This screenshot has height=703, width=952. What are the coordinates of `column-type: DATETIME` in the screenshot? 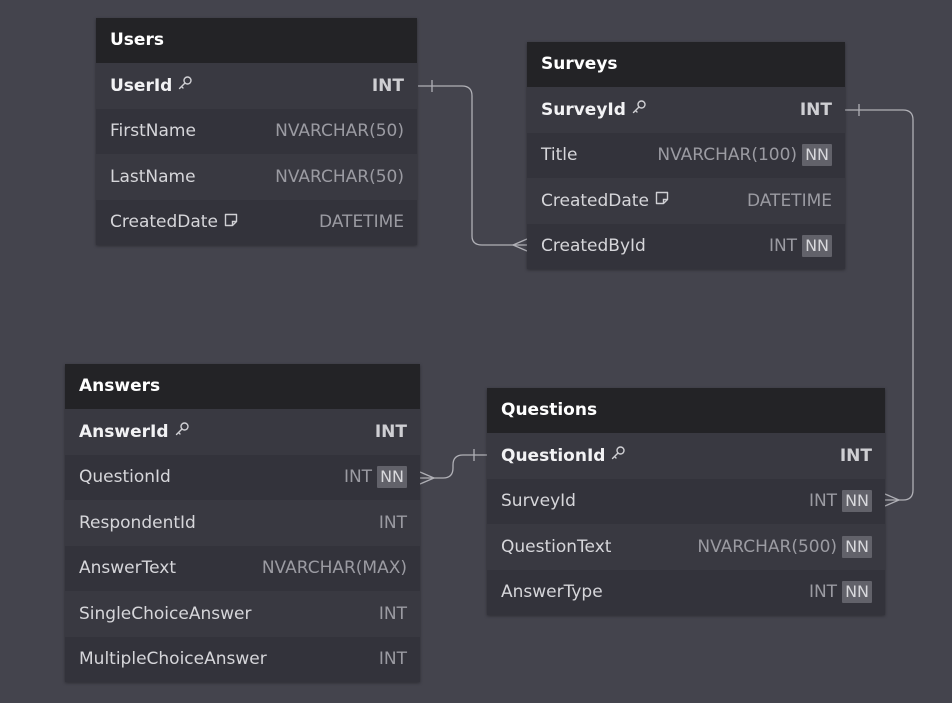 It's located at (361, 222).